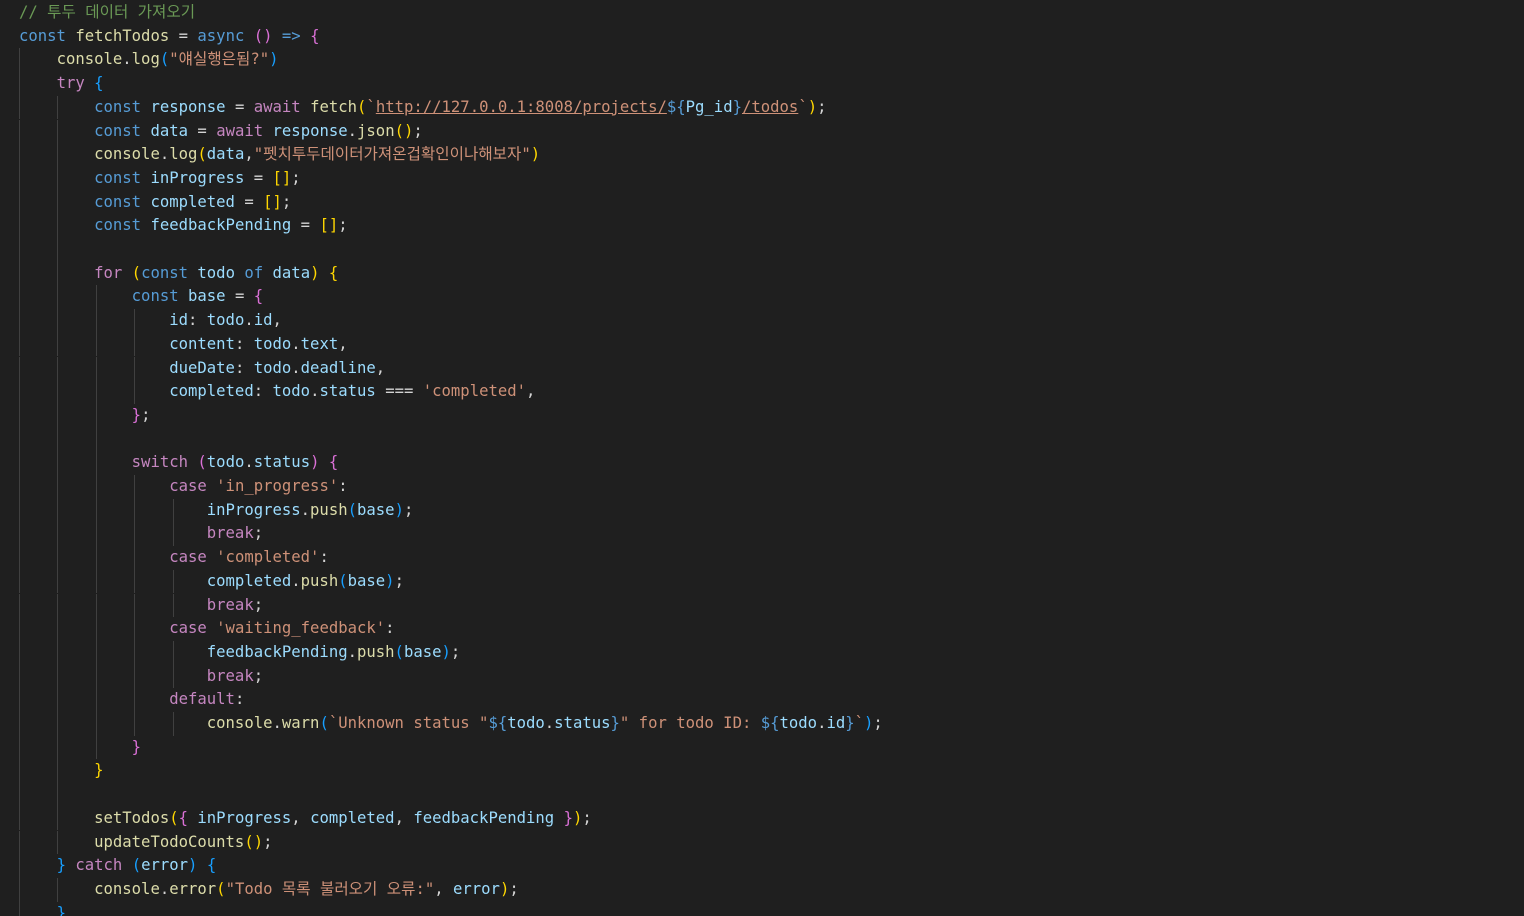 The image size is (1524, 916). I want to click on code-token: ), so click(274, 59).